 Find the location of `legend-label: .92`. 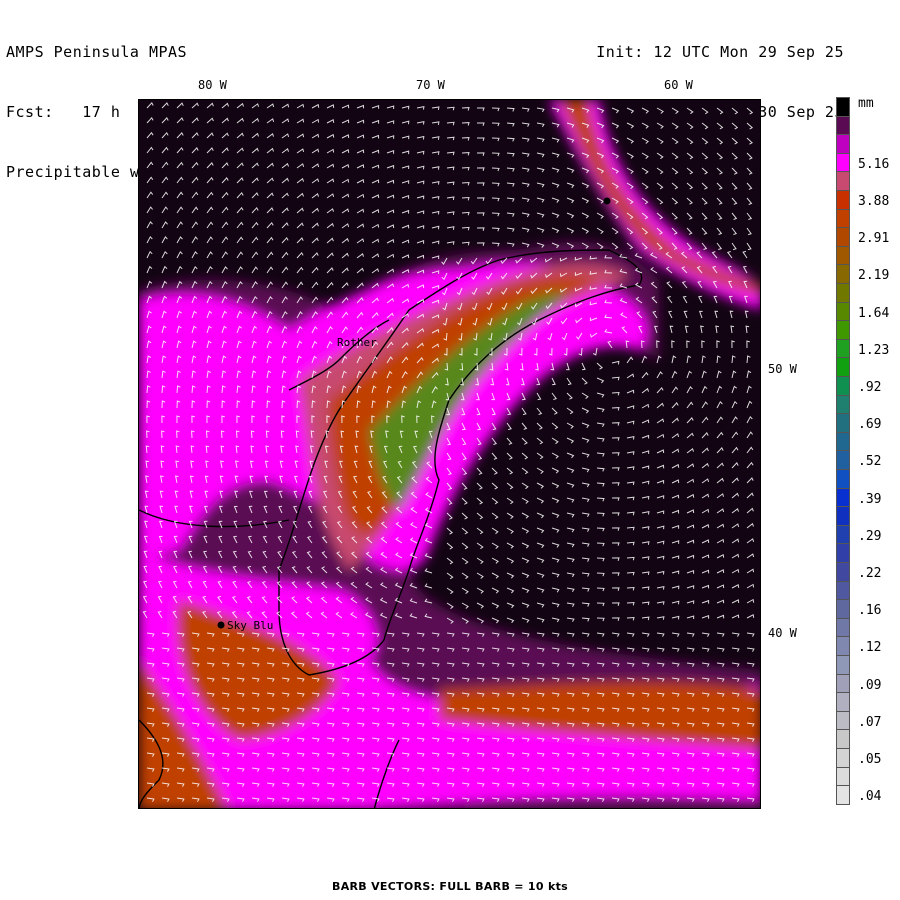

legend-label: .92 is located at coordinates (870, 387).